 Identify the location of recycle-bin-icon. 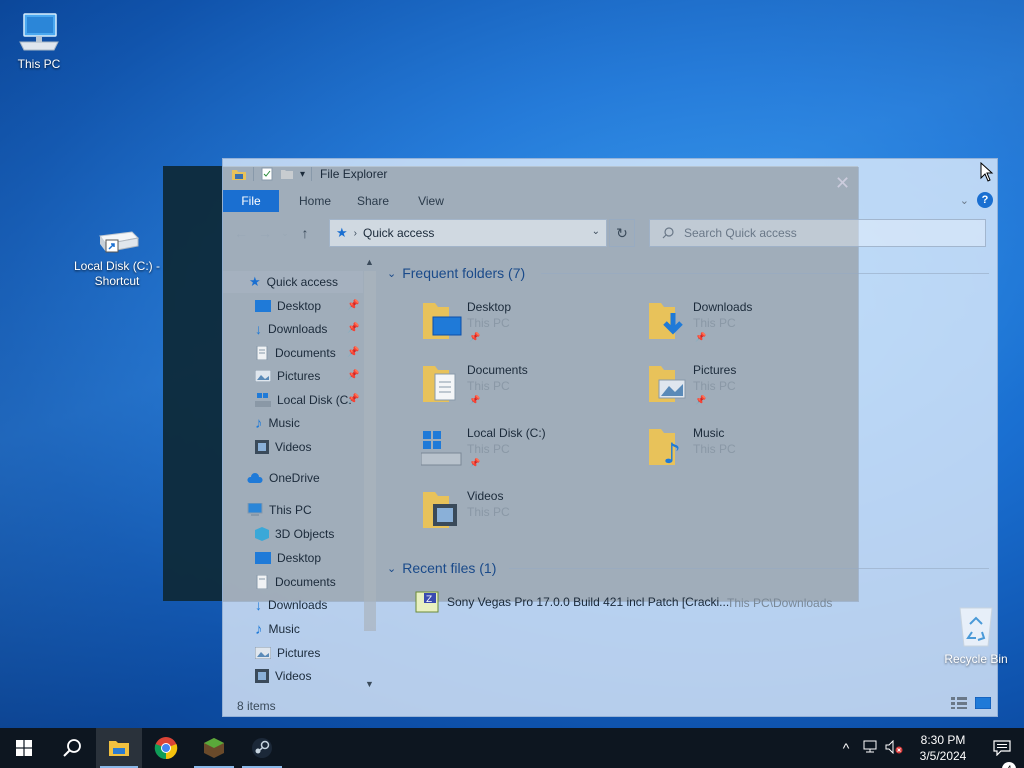
(976, 627).